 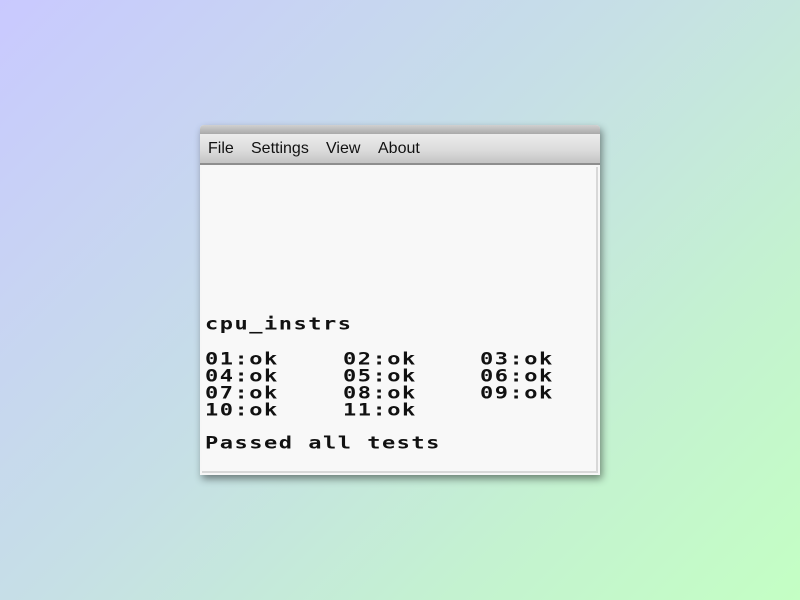 What do you see at coordinates (380, 393) in the screenshot?
I see `result-08: 08:ok` at bounding box center [380, 393].